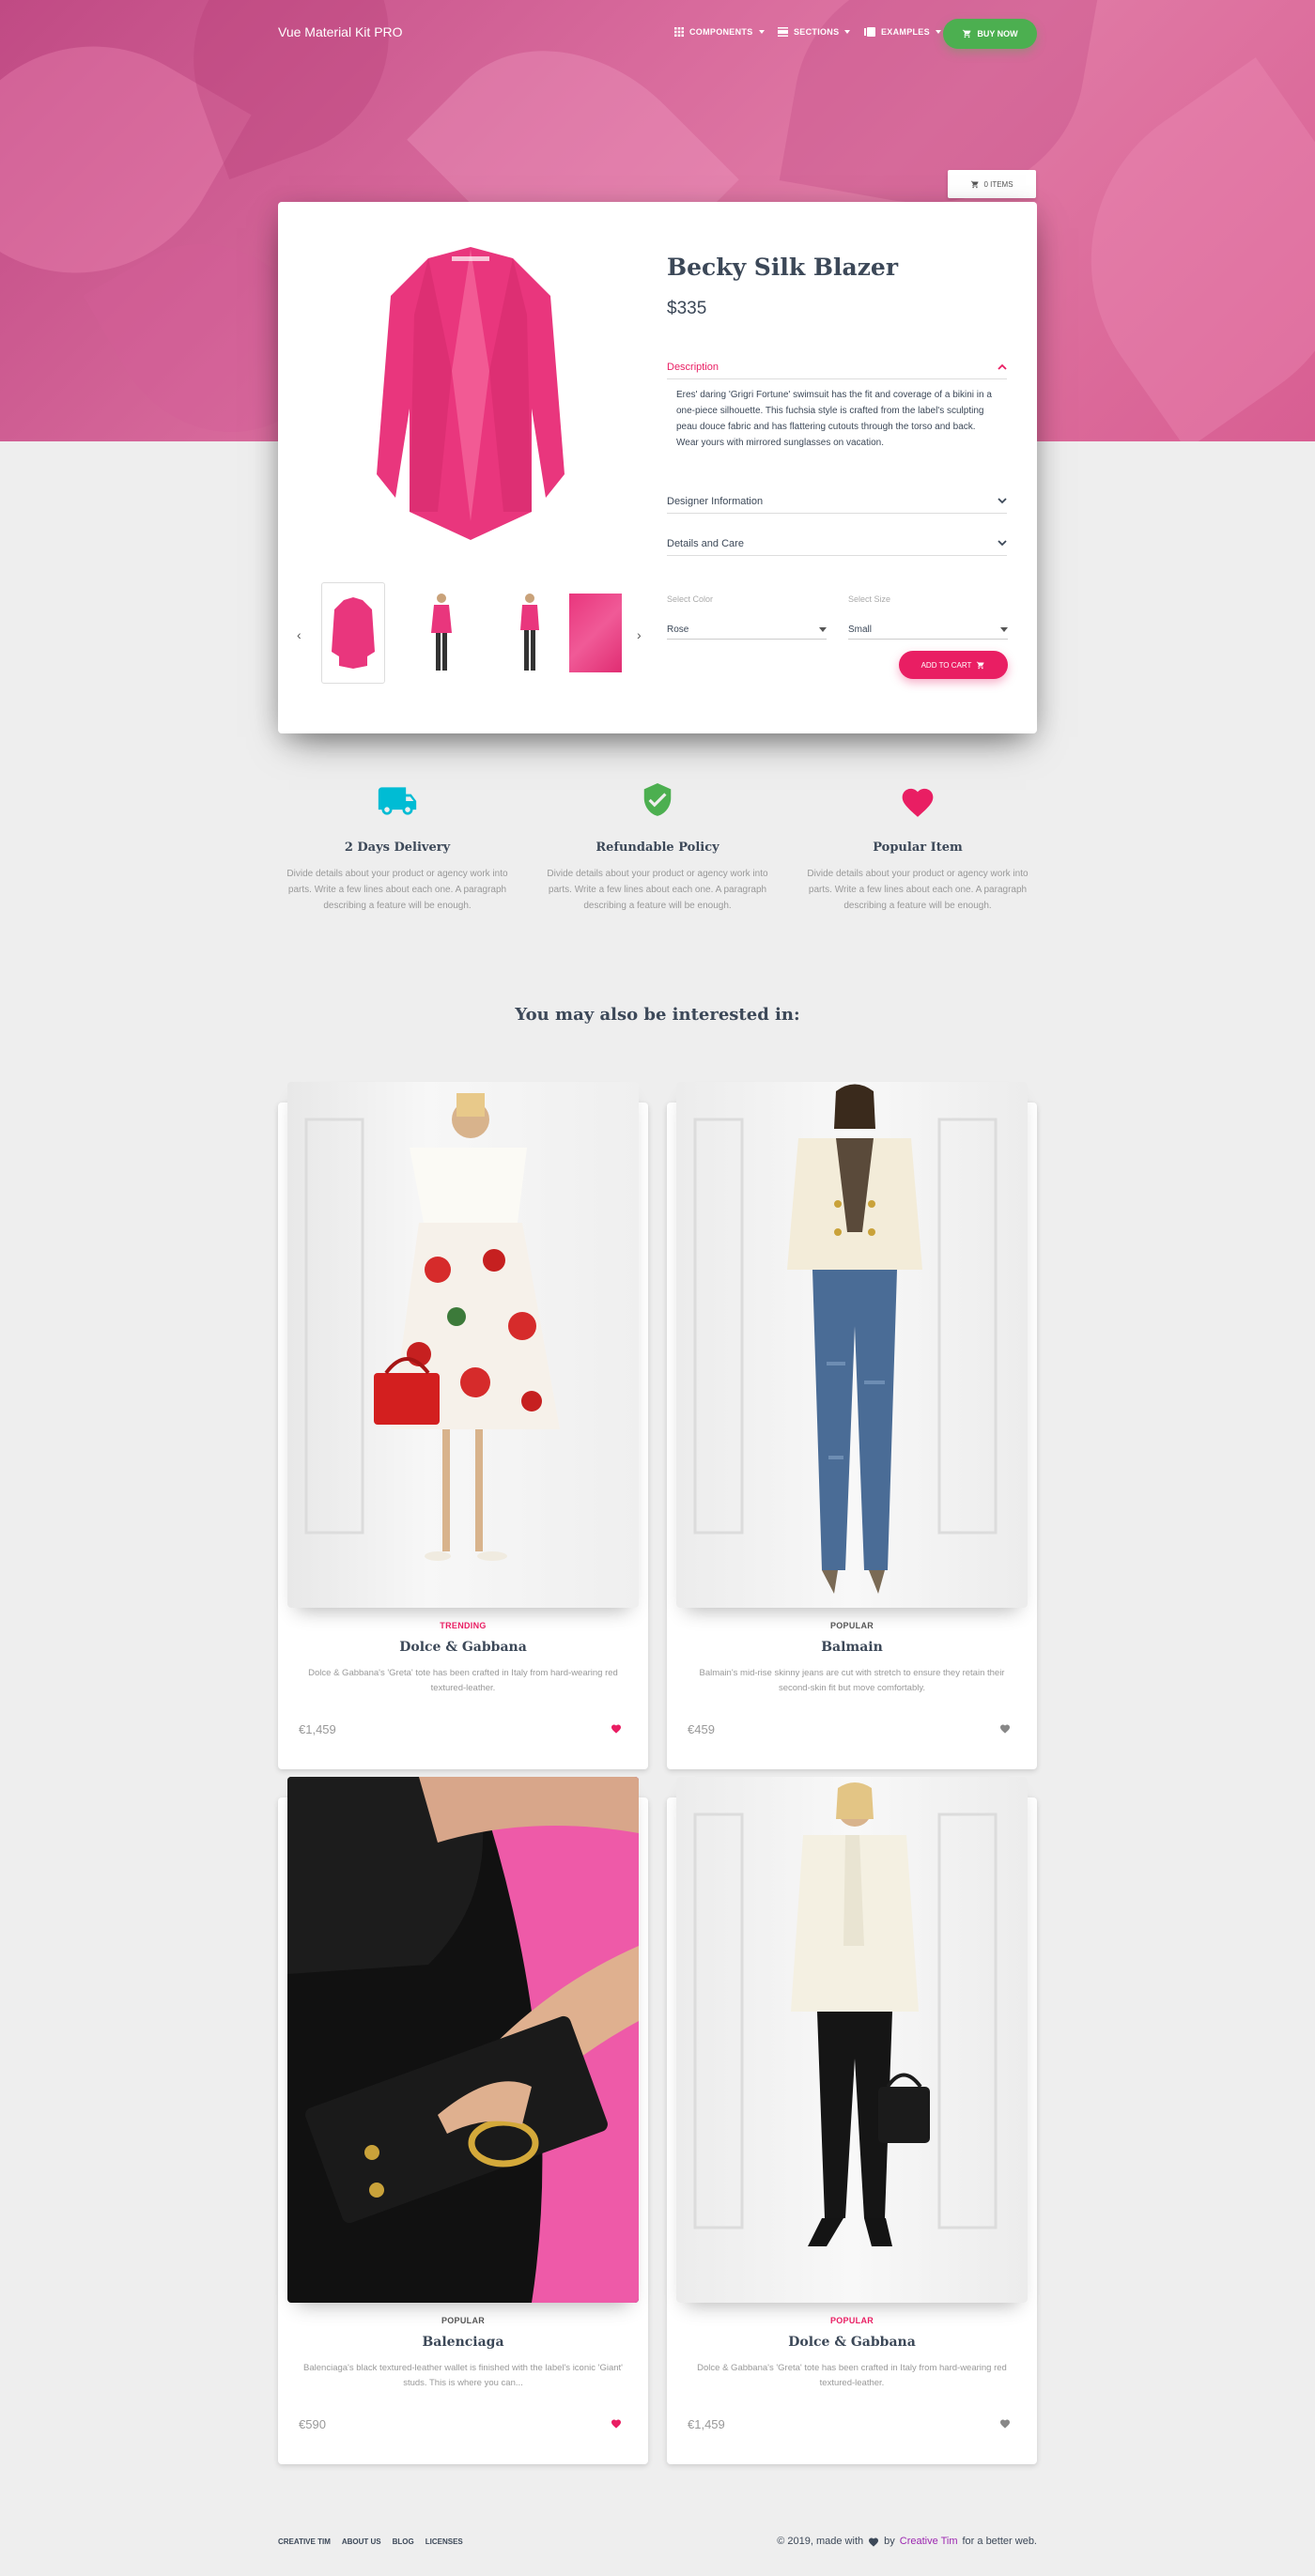 The width and height of the screenshot is (1315, 2576). I want to click on accordion-details: Details and Care, so click(837, 544).